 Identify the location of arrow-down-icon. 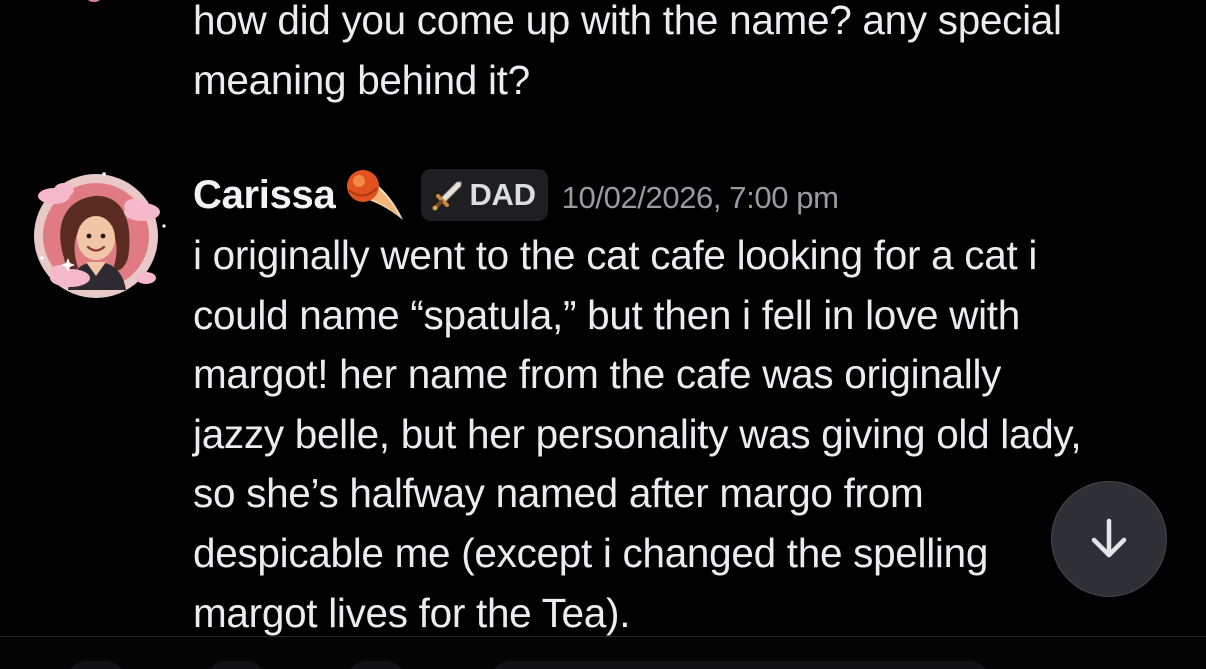
(1109, 538).